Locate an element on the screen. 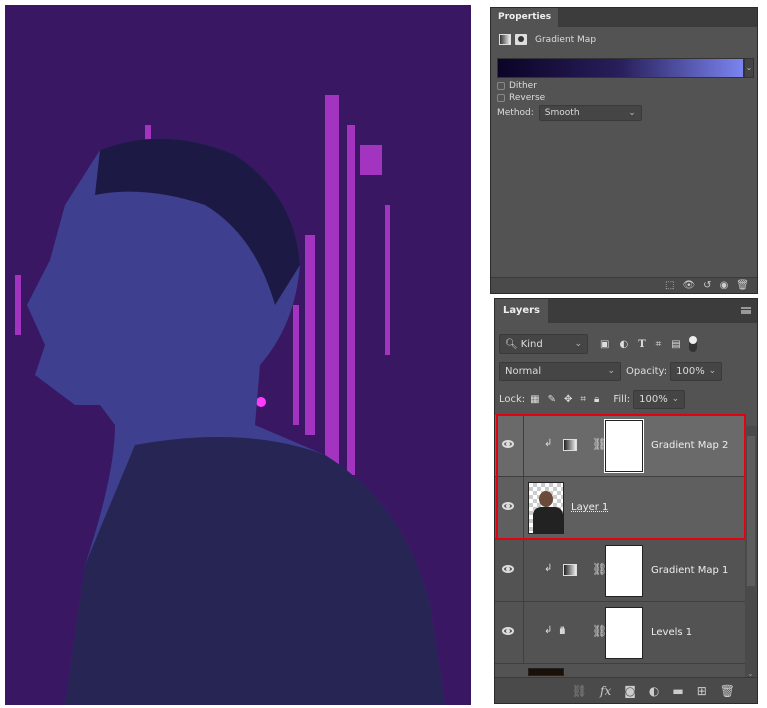  filter-toggle is located at coordinates (692, 344).